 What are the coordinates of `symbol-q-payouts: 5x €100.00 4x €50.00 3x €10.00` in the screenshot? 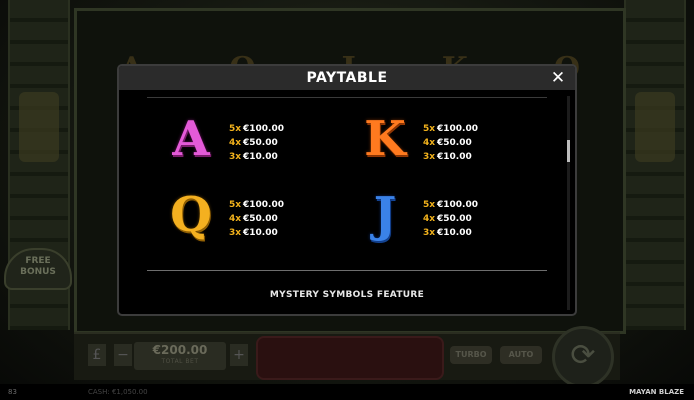 It's located at (274, 219).